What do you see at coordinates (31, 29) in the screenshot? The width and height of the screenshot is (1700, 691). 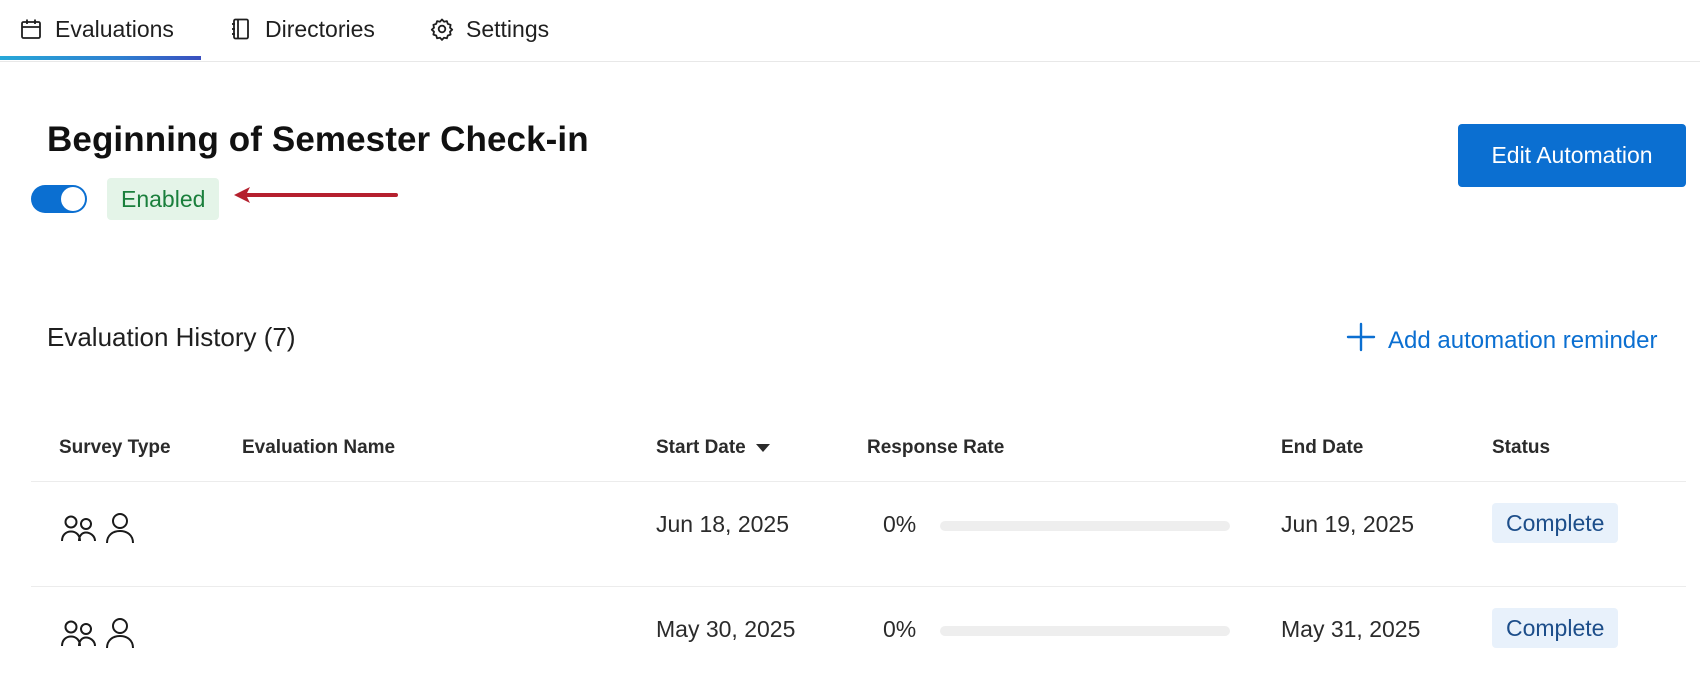 I see `calendar-icon` at bounding box center [31, 29].